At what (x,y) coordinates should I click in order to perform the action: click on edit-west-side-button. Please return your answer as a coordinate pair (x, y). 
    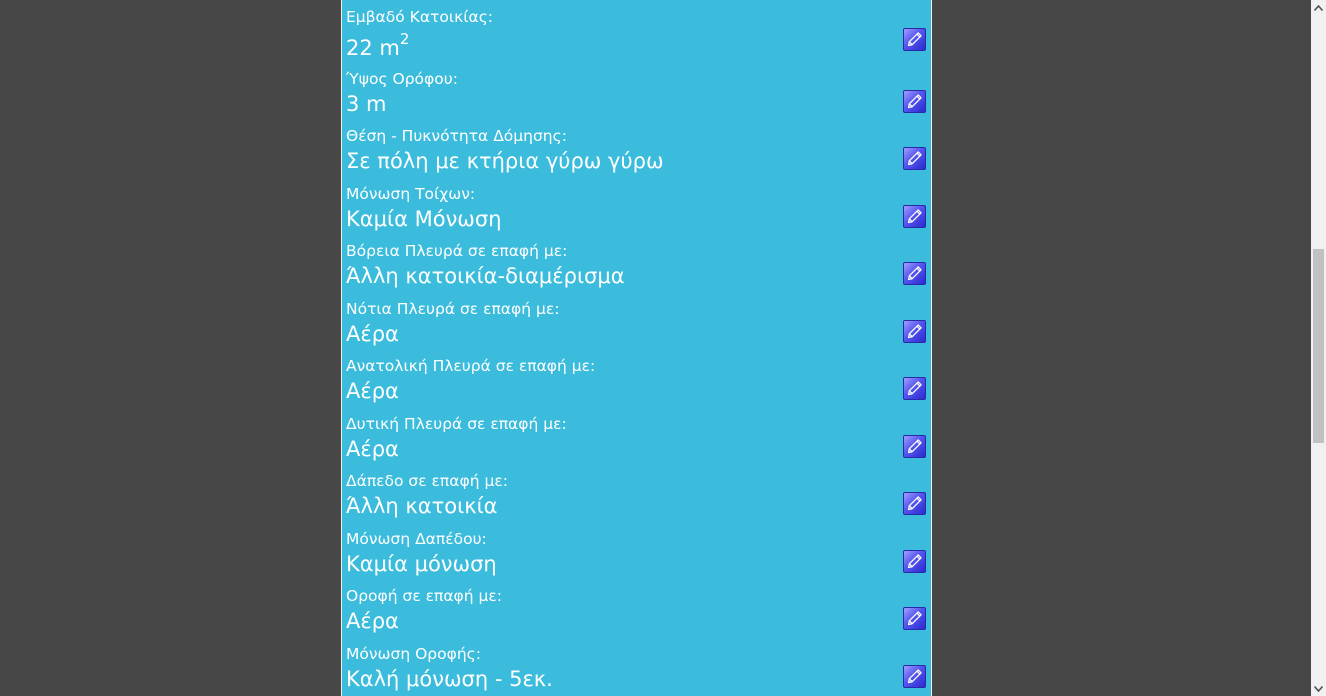
    Looking at the image, I should click on (914, 446).